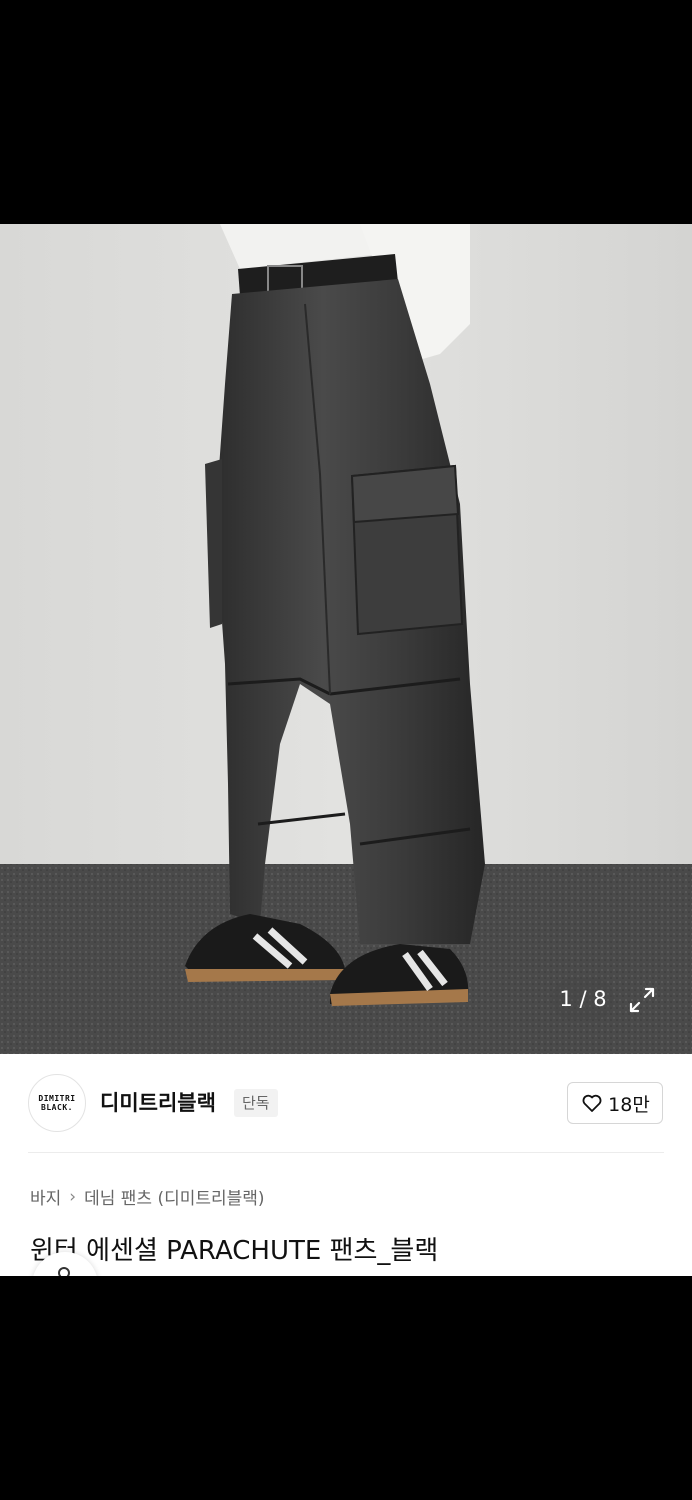  I want to click on search-icon, so click(64, 1271).